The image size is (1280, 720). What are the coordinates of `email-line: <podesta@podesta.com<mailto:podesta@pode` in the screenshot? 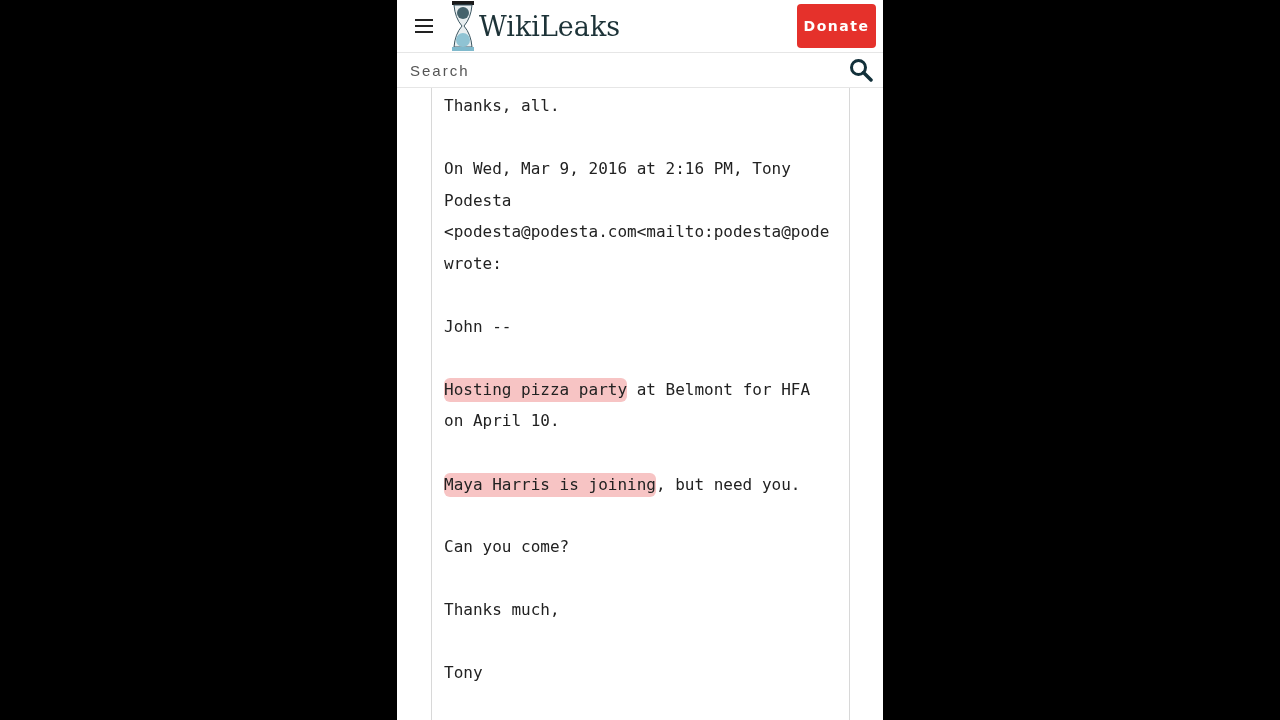 It's located at (637, 232).